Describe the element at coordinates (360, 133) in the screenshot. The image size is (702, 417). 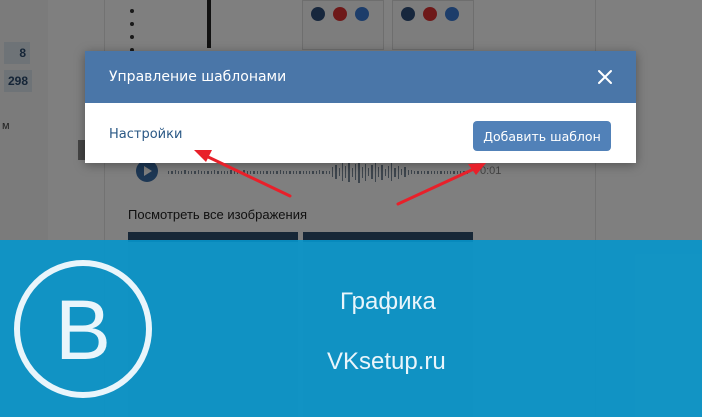
I see `dialog-body: Настройки Добавить шаблон` at that location.